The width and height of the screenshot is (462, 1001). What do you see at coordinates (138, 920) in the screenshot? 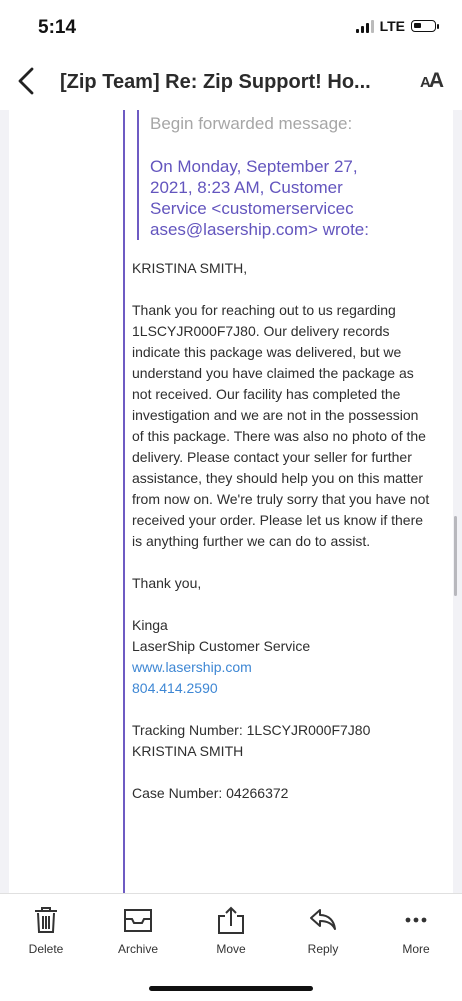
I see `archive-icon` at bounding box center [138, 920].